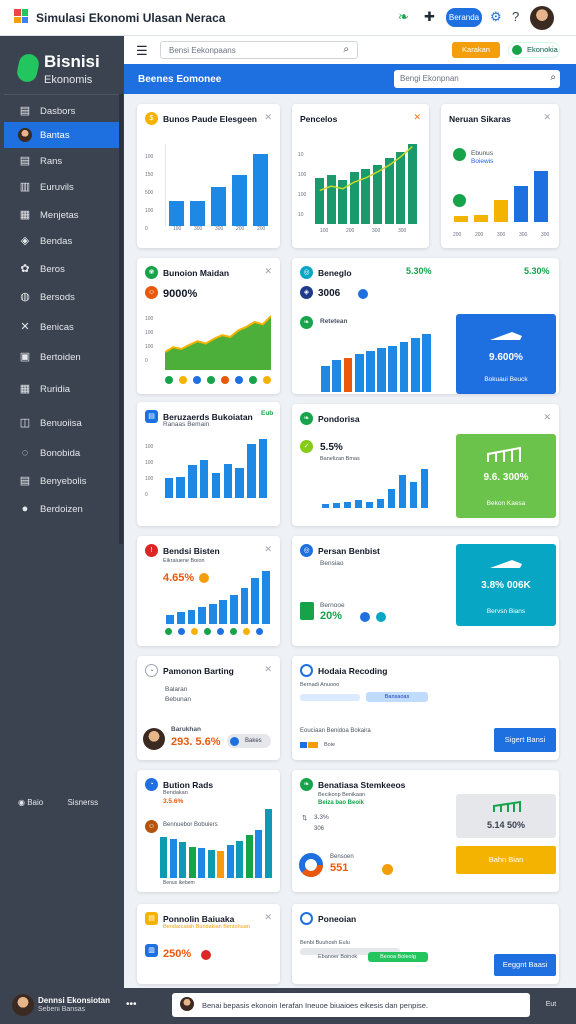 This screenshot has height=1024, width=576. Describe the element at coordinates (58, 802) in the screenshot. I see `sidebar-footer: ◉ Baio Sisnerss` at that location.